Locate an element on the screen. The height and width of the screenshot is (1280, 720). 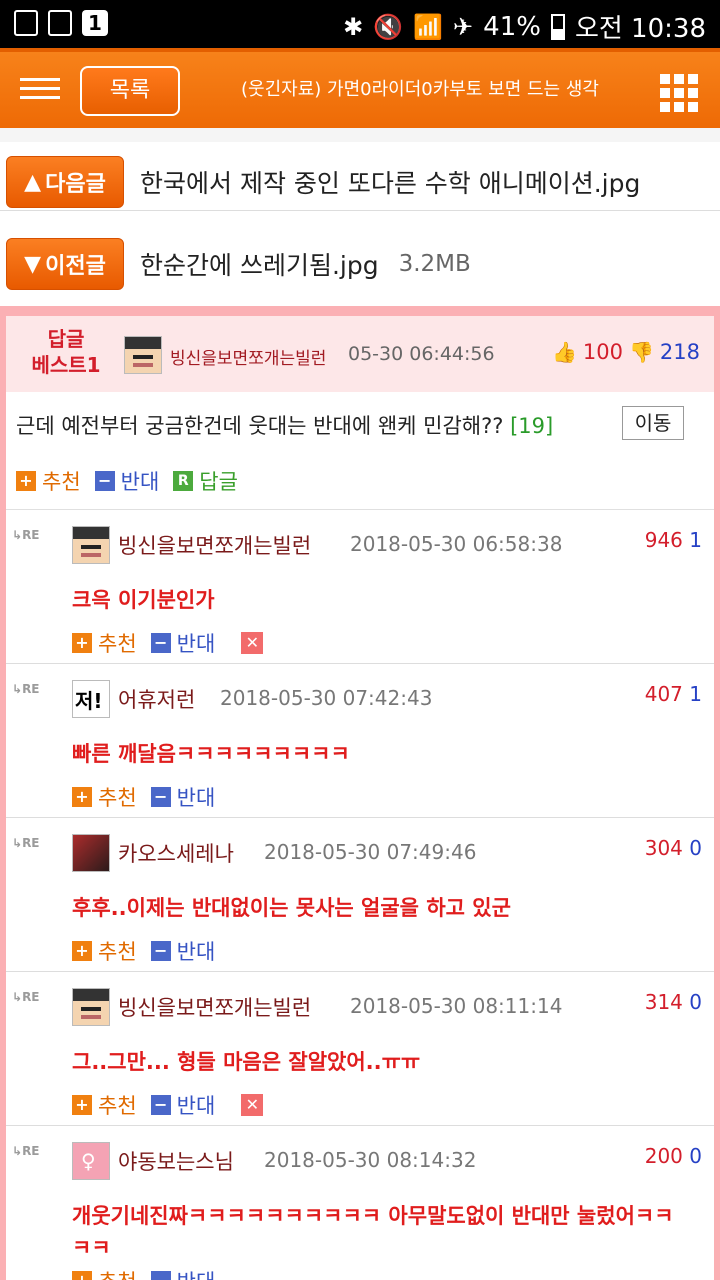
reply-date: 2018-05-30 08:14:32 is located at coordinates (370, 1160).